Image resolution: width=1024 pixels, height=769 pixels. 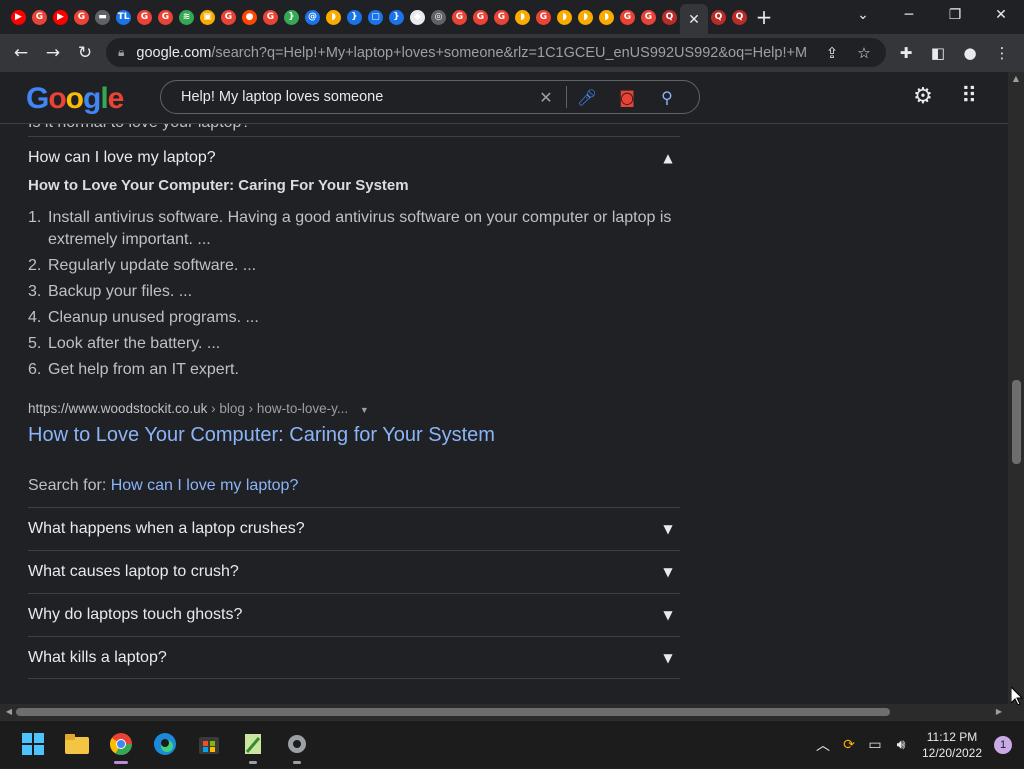 What do you see at coordinates (585, 17) in the screenshot?
I see `browser-tab-27: ◗` at bounding box center [585, 17].